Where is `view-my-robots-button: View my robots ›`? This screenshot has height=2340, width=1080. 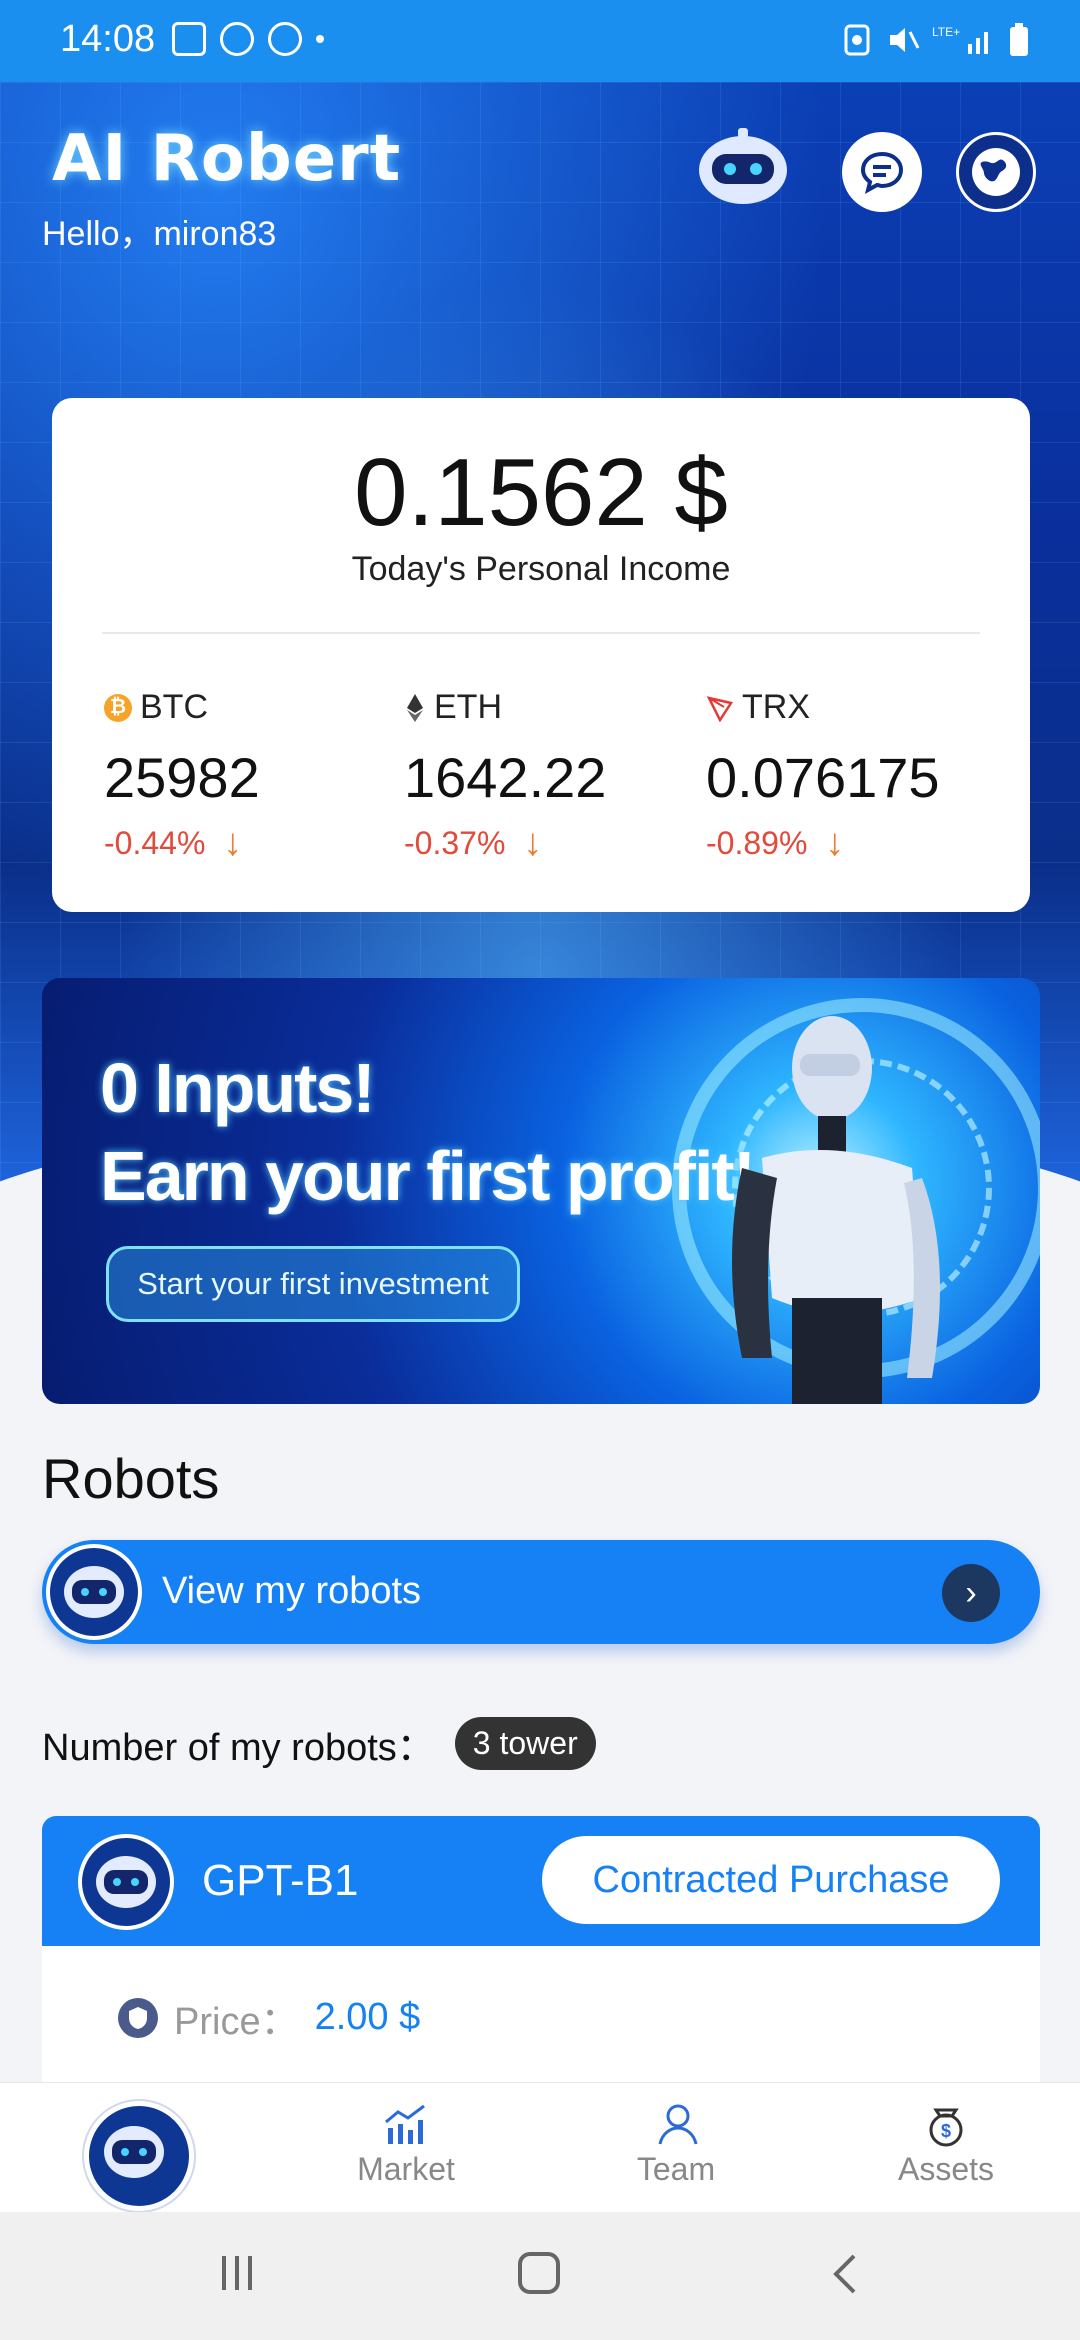 view-my-robots-button: View my robots › is located at coordinates (541, 1592).